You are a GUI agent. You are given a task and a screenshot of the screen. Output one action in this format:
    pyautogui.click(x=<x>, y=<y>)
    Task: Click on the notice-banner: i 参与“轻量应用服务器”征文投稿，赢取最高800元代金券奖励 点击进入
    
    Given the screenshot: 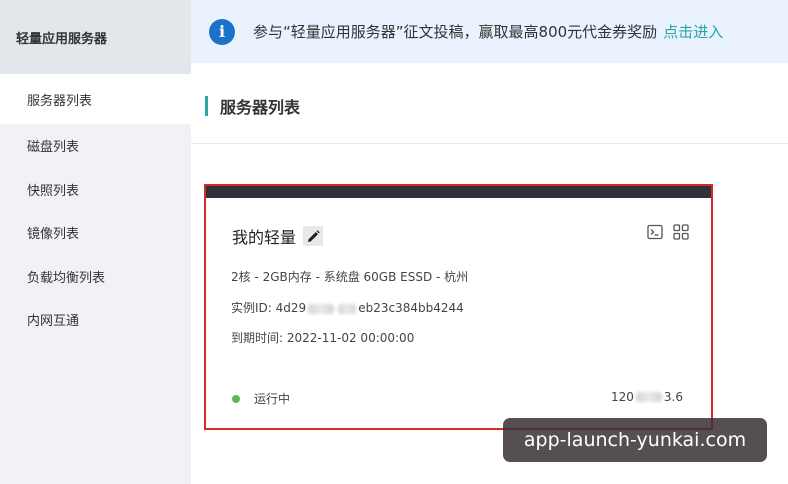 What is the action you would take?
    pyautogui.click(x=489, y=31)
    